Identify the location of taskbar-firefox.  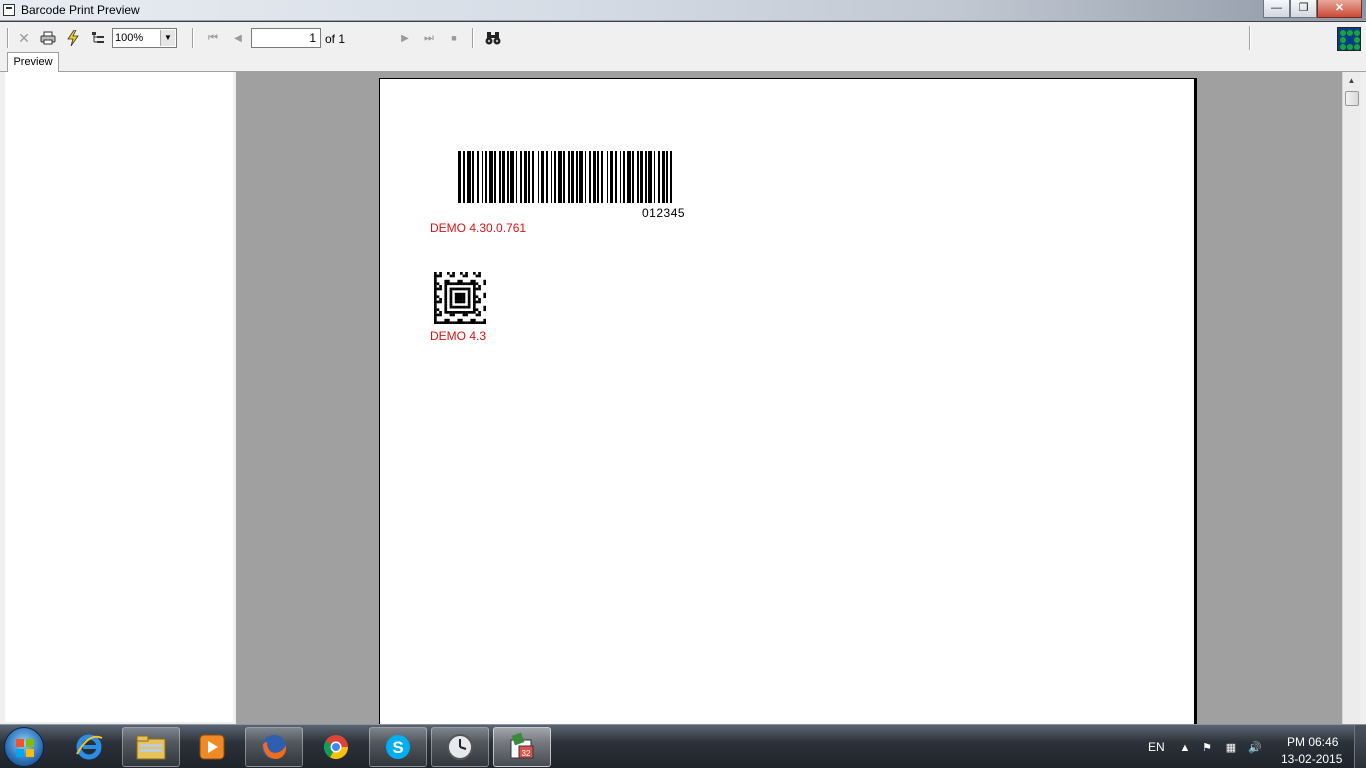
(274, 747).